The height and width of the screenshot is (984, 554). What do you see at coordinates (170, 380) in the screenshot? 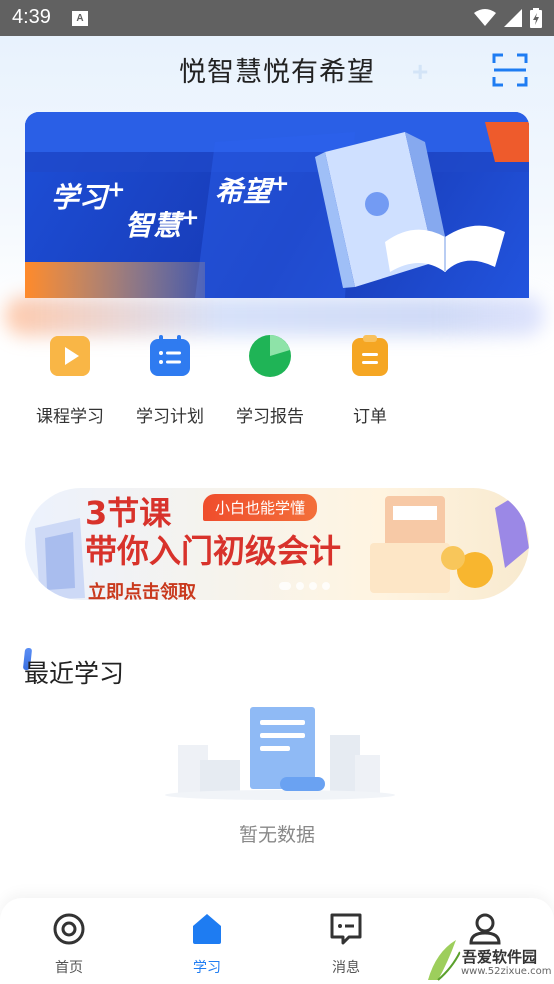
I see `quick-item-plan: 学习计划` at bounding box center [170, 380].